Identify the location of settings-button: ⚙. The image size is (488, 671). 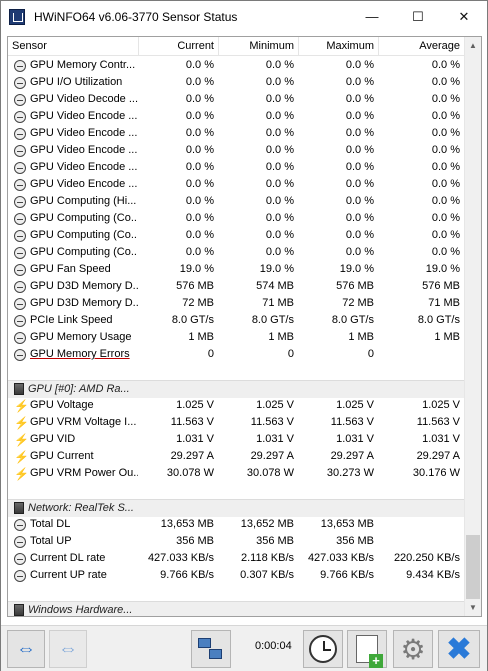
(413, 649).